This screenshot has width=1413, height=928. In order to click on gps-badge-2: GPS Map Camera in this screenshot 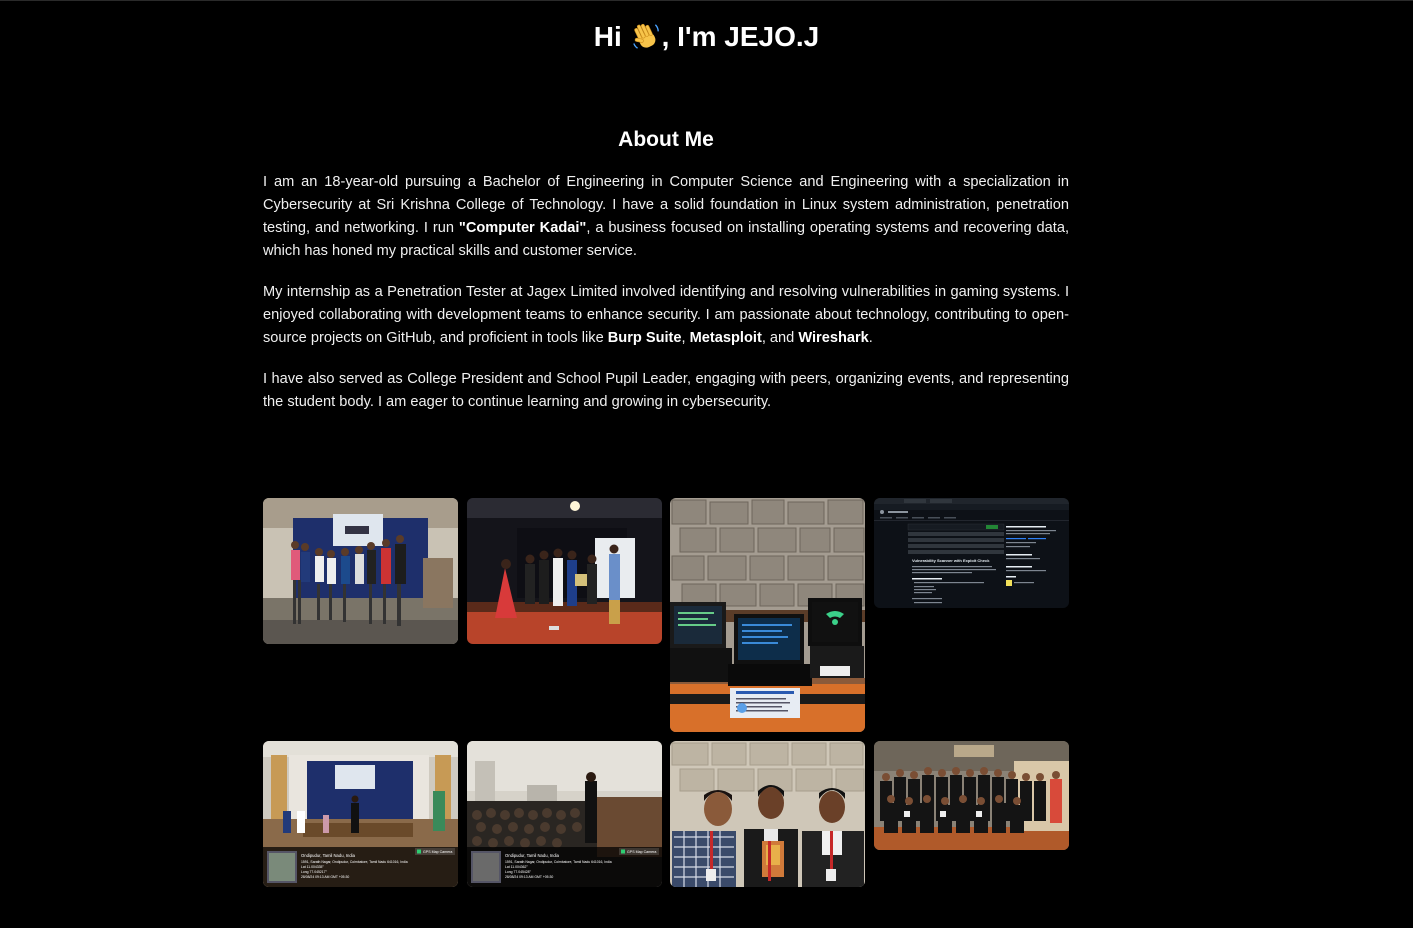, I will do `click(641, 852)`.